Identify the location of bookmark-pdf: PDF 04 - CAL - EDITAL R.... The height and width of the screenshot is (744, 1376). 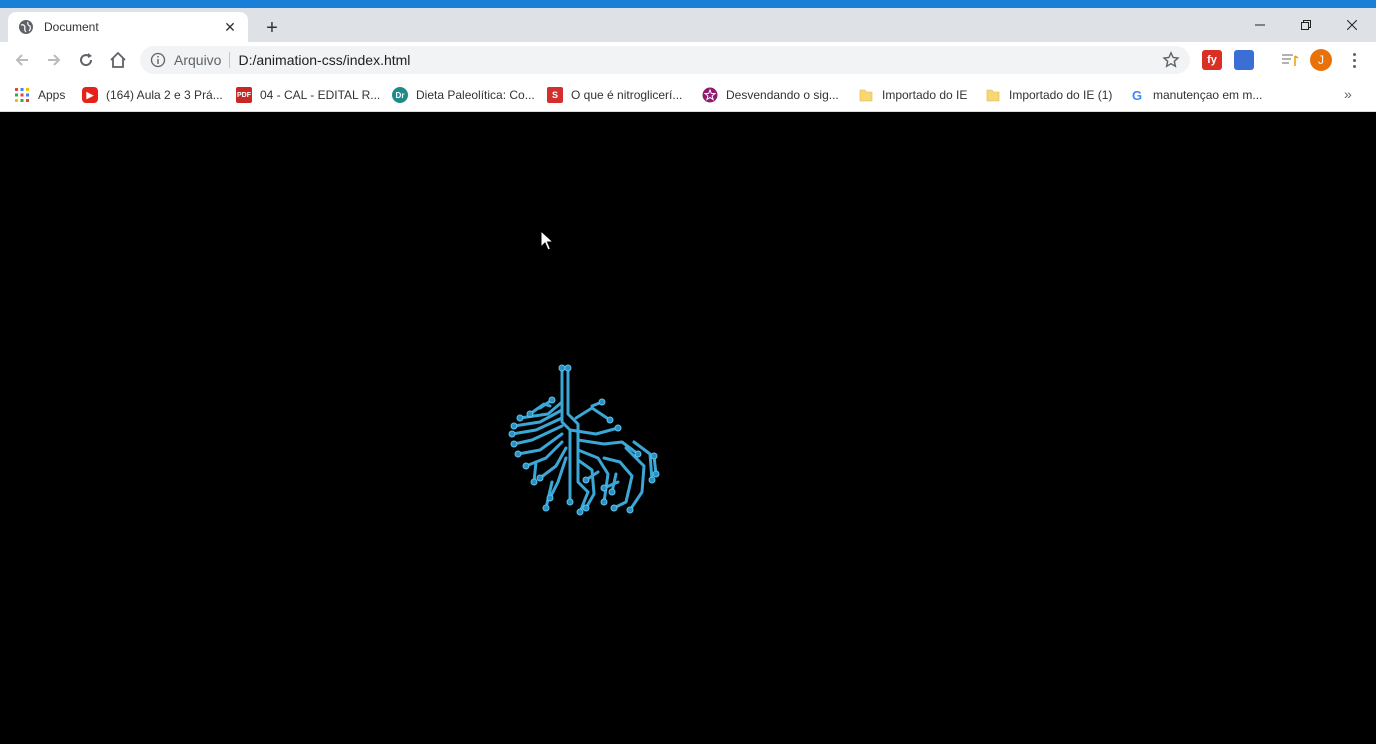
(308, 95).